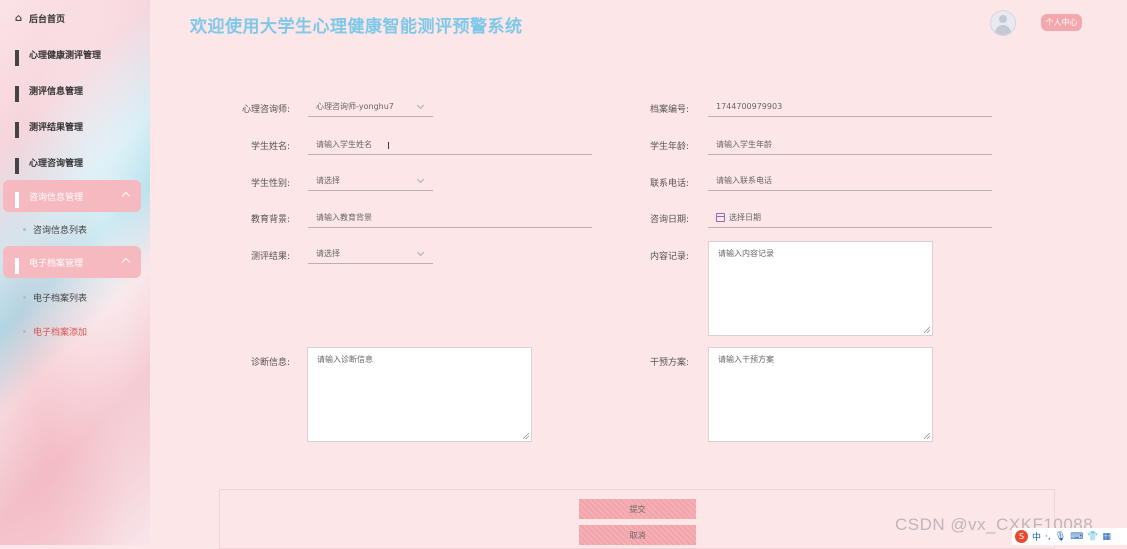 This screenshot has height=549, width=1127. What do you see at coordinates (345, 359) in the screenshot?
I see `diagnosis-placeholder: 请输入诊断信息` at bounding box center [345, 359].